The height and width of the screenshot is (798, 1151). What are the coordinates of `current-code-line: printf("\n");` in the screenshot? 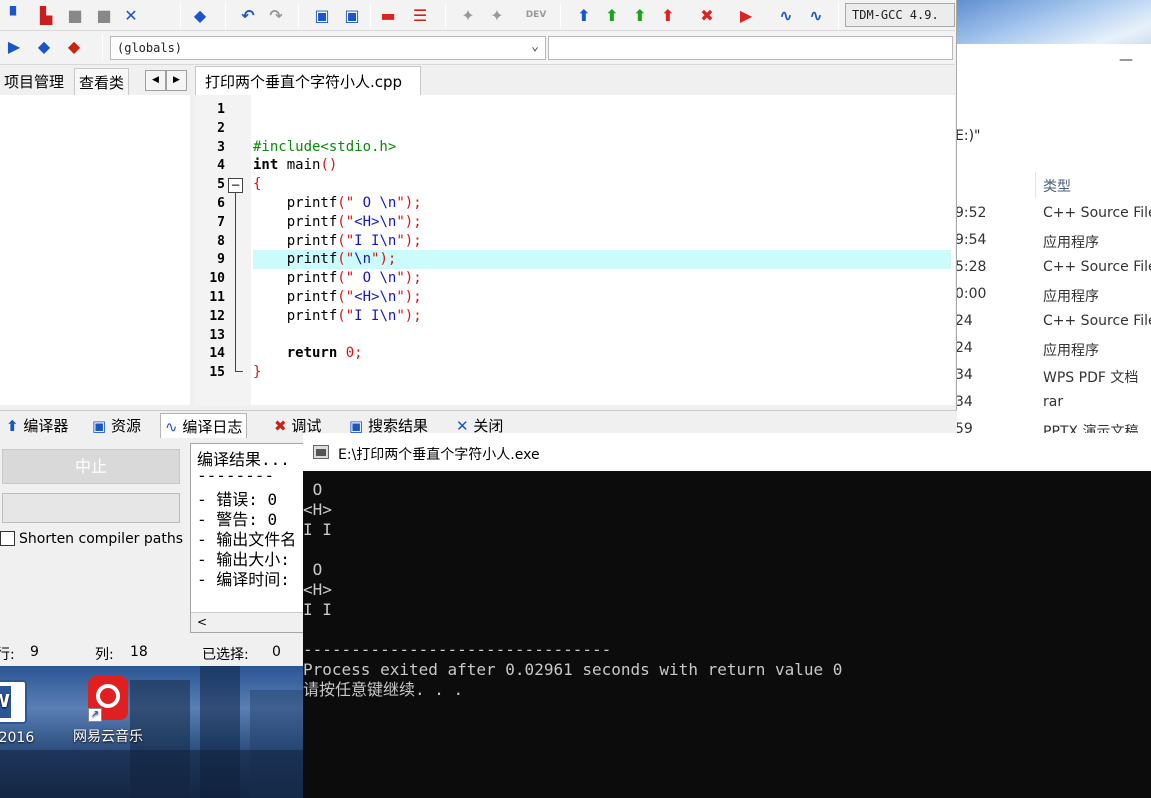 It's located at (602, 260).